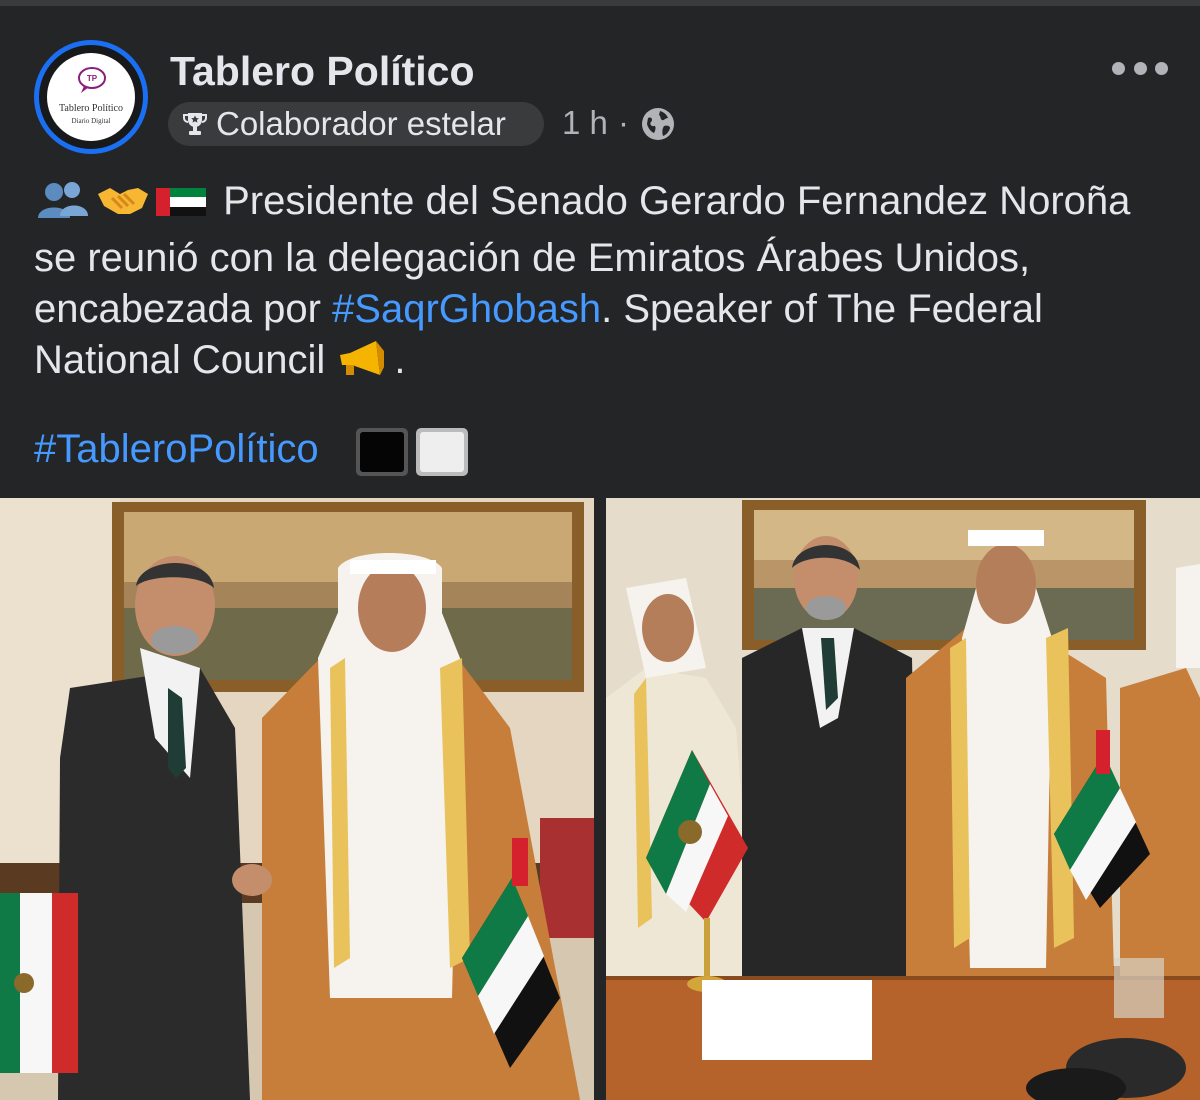 The image size is (1200, 1100). I want to click on people-emoji-icon, so click(62, 206).